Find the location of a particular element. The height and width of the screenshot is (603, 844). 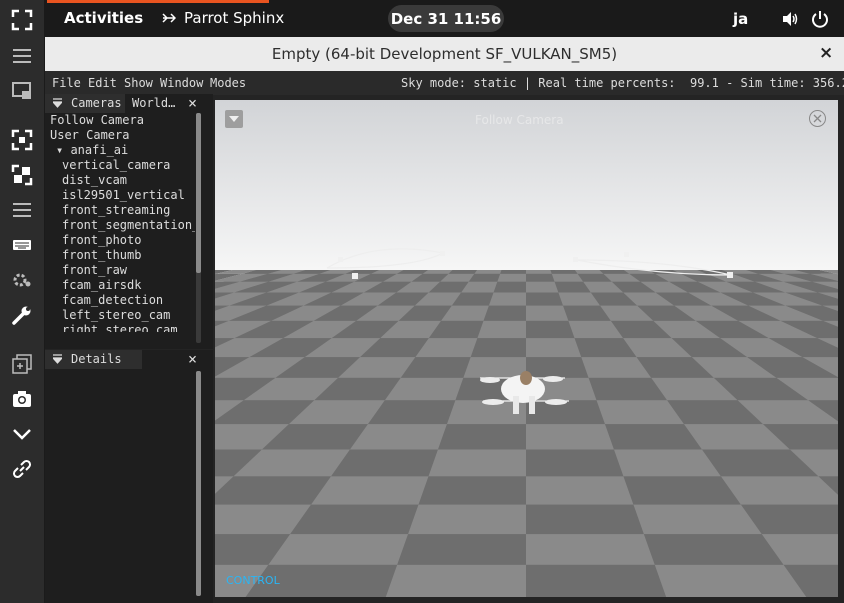

settings-icon is located at coordinates (22, 280).